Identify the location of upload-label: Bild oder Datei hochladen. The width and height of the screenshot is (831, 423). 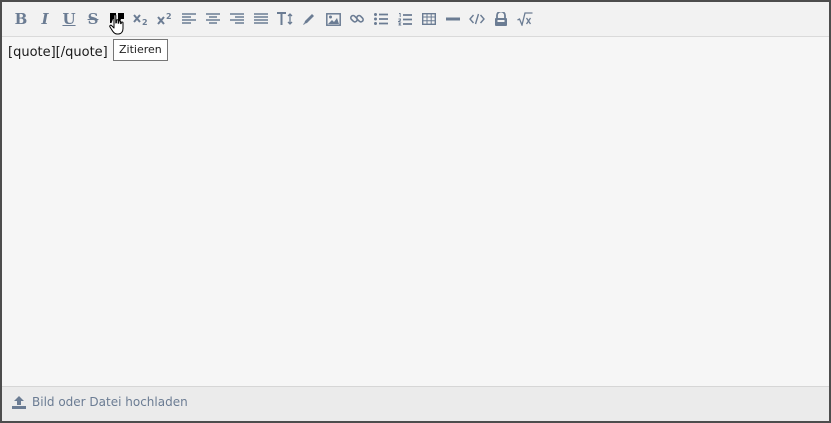
(110, 402).